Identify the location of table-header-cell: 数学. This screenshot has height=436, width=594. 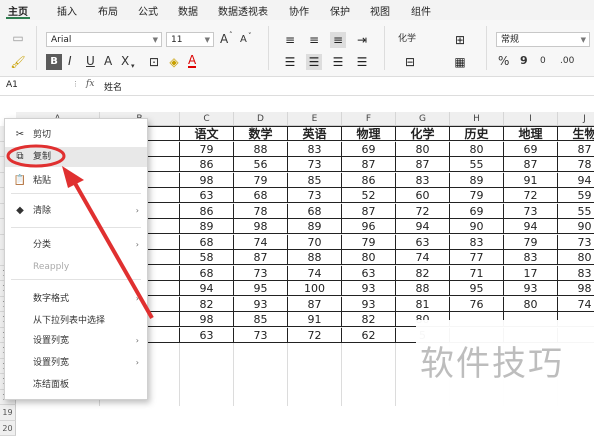
(261, 133).